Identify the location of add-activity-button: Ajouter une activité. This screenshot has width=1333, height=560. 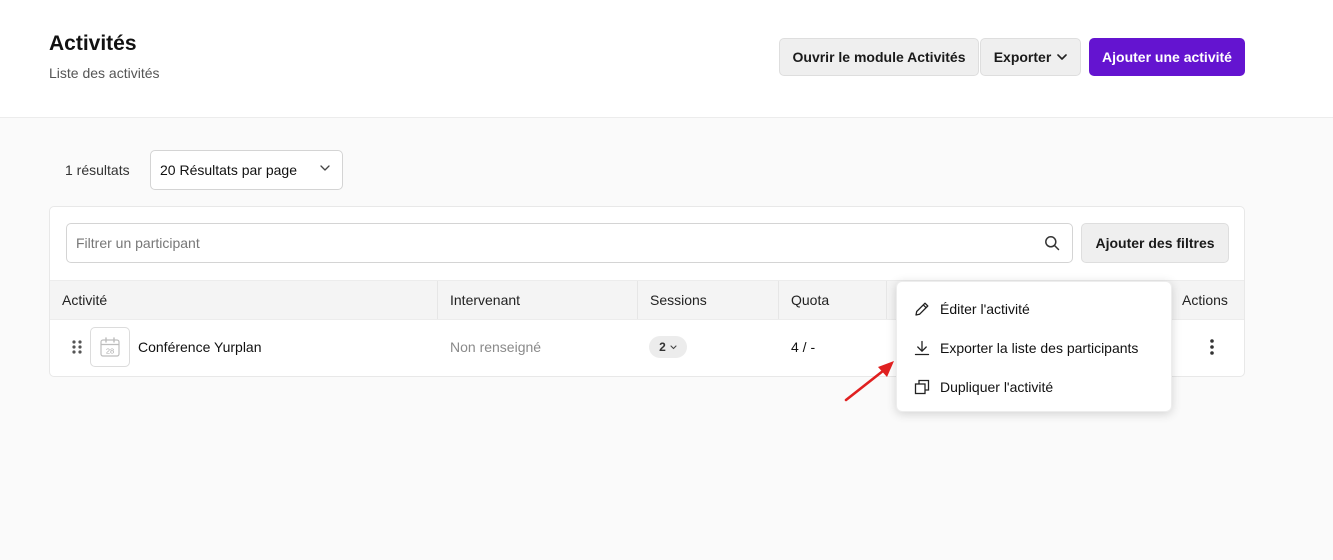
(1167, 57).